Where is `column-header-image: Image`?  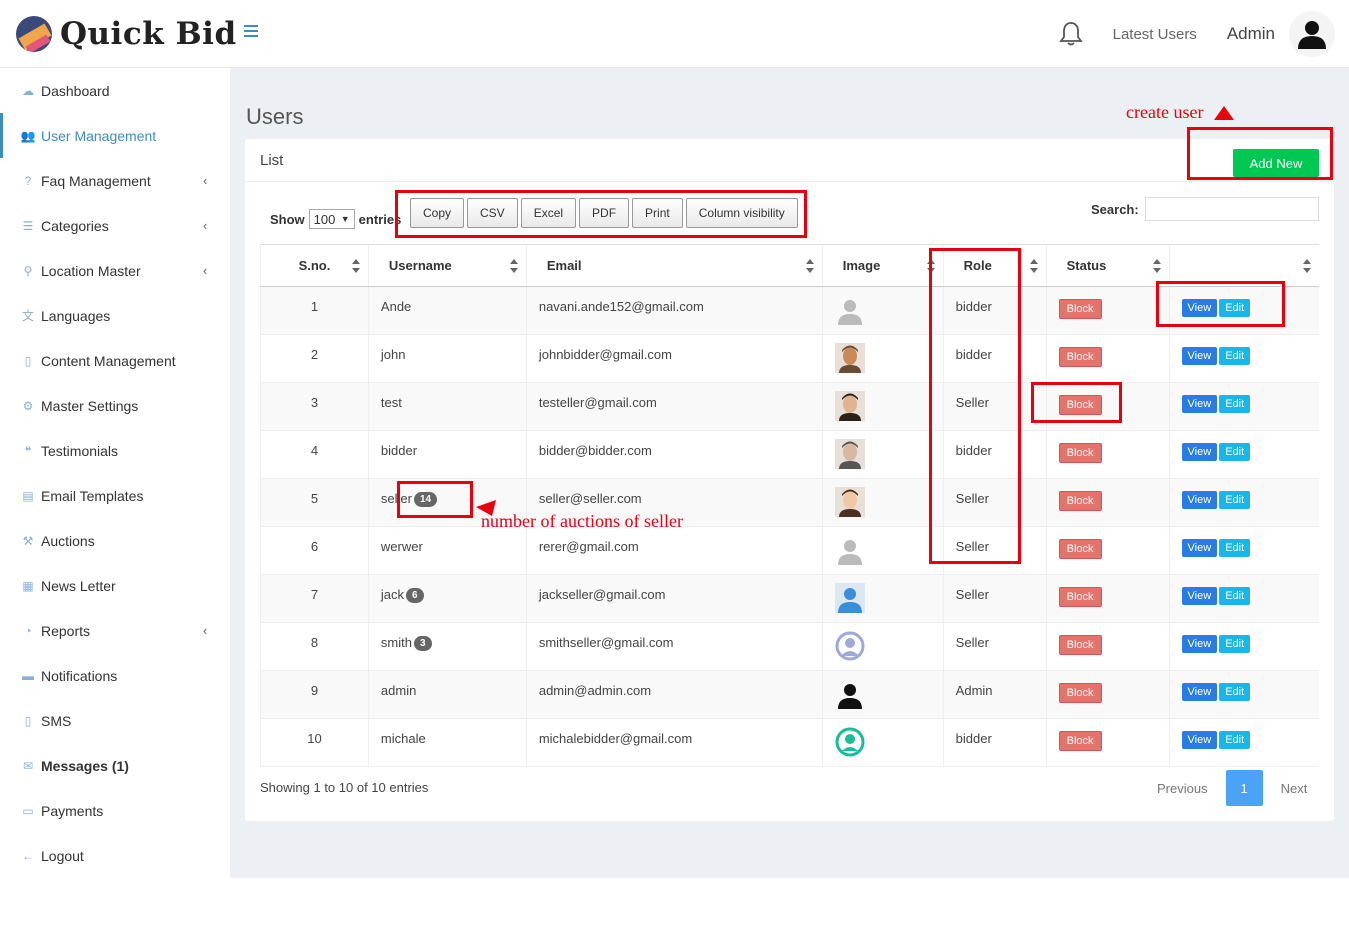
column-header-image: Image is located at coordinates (882, 265).